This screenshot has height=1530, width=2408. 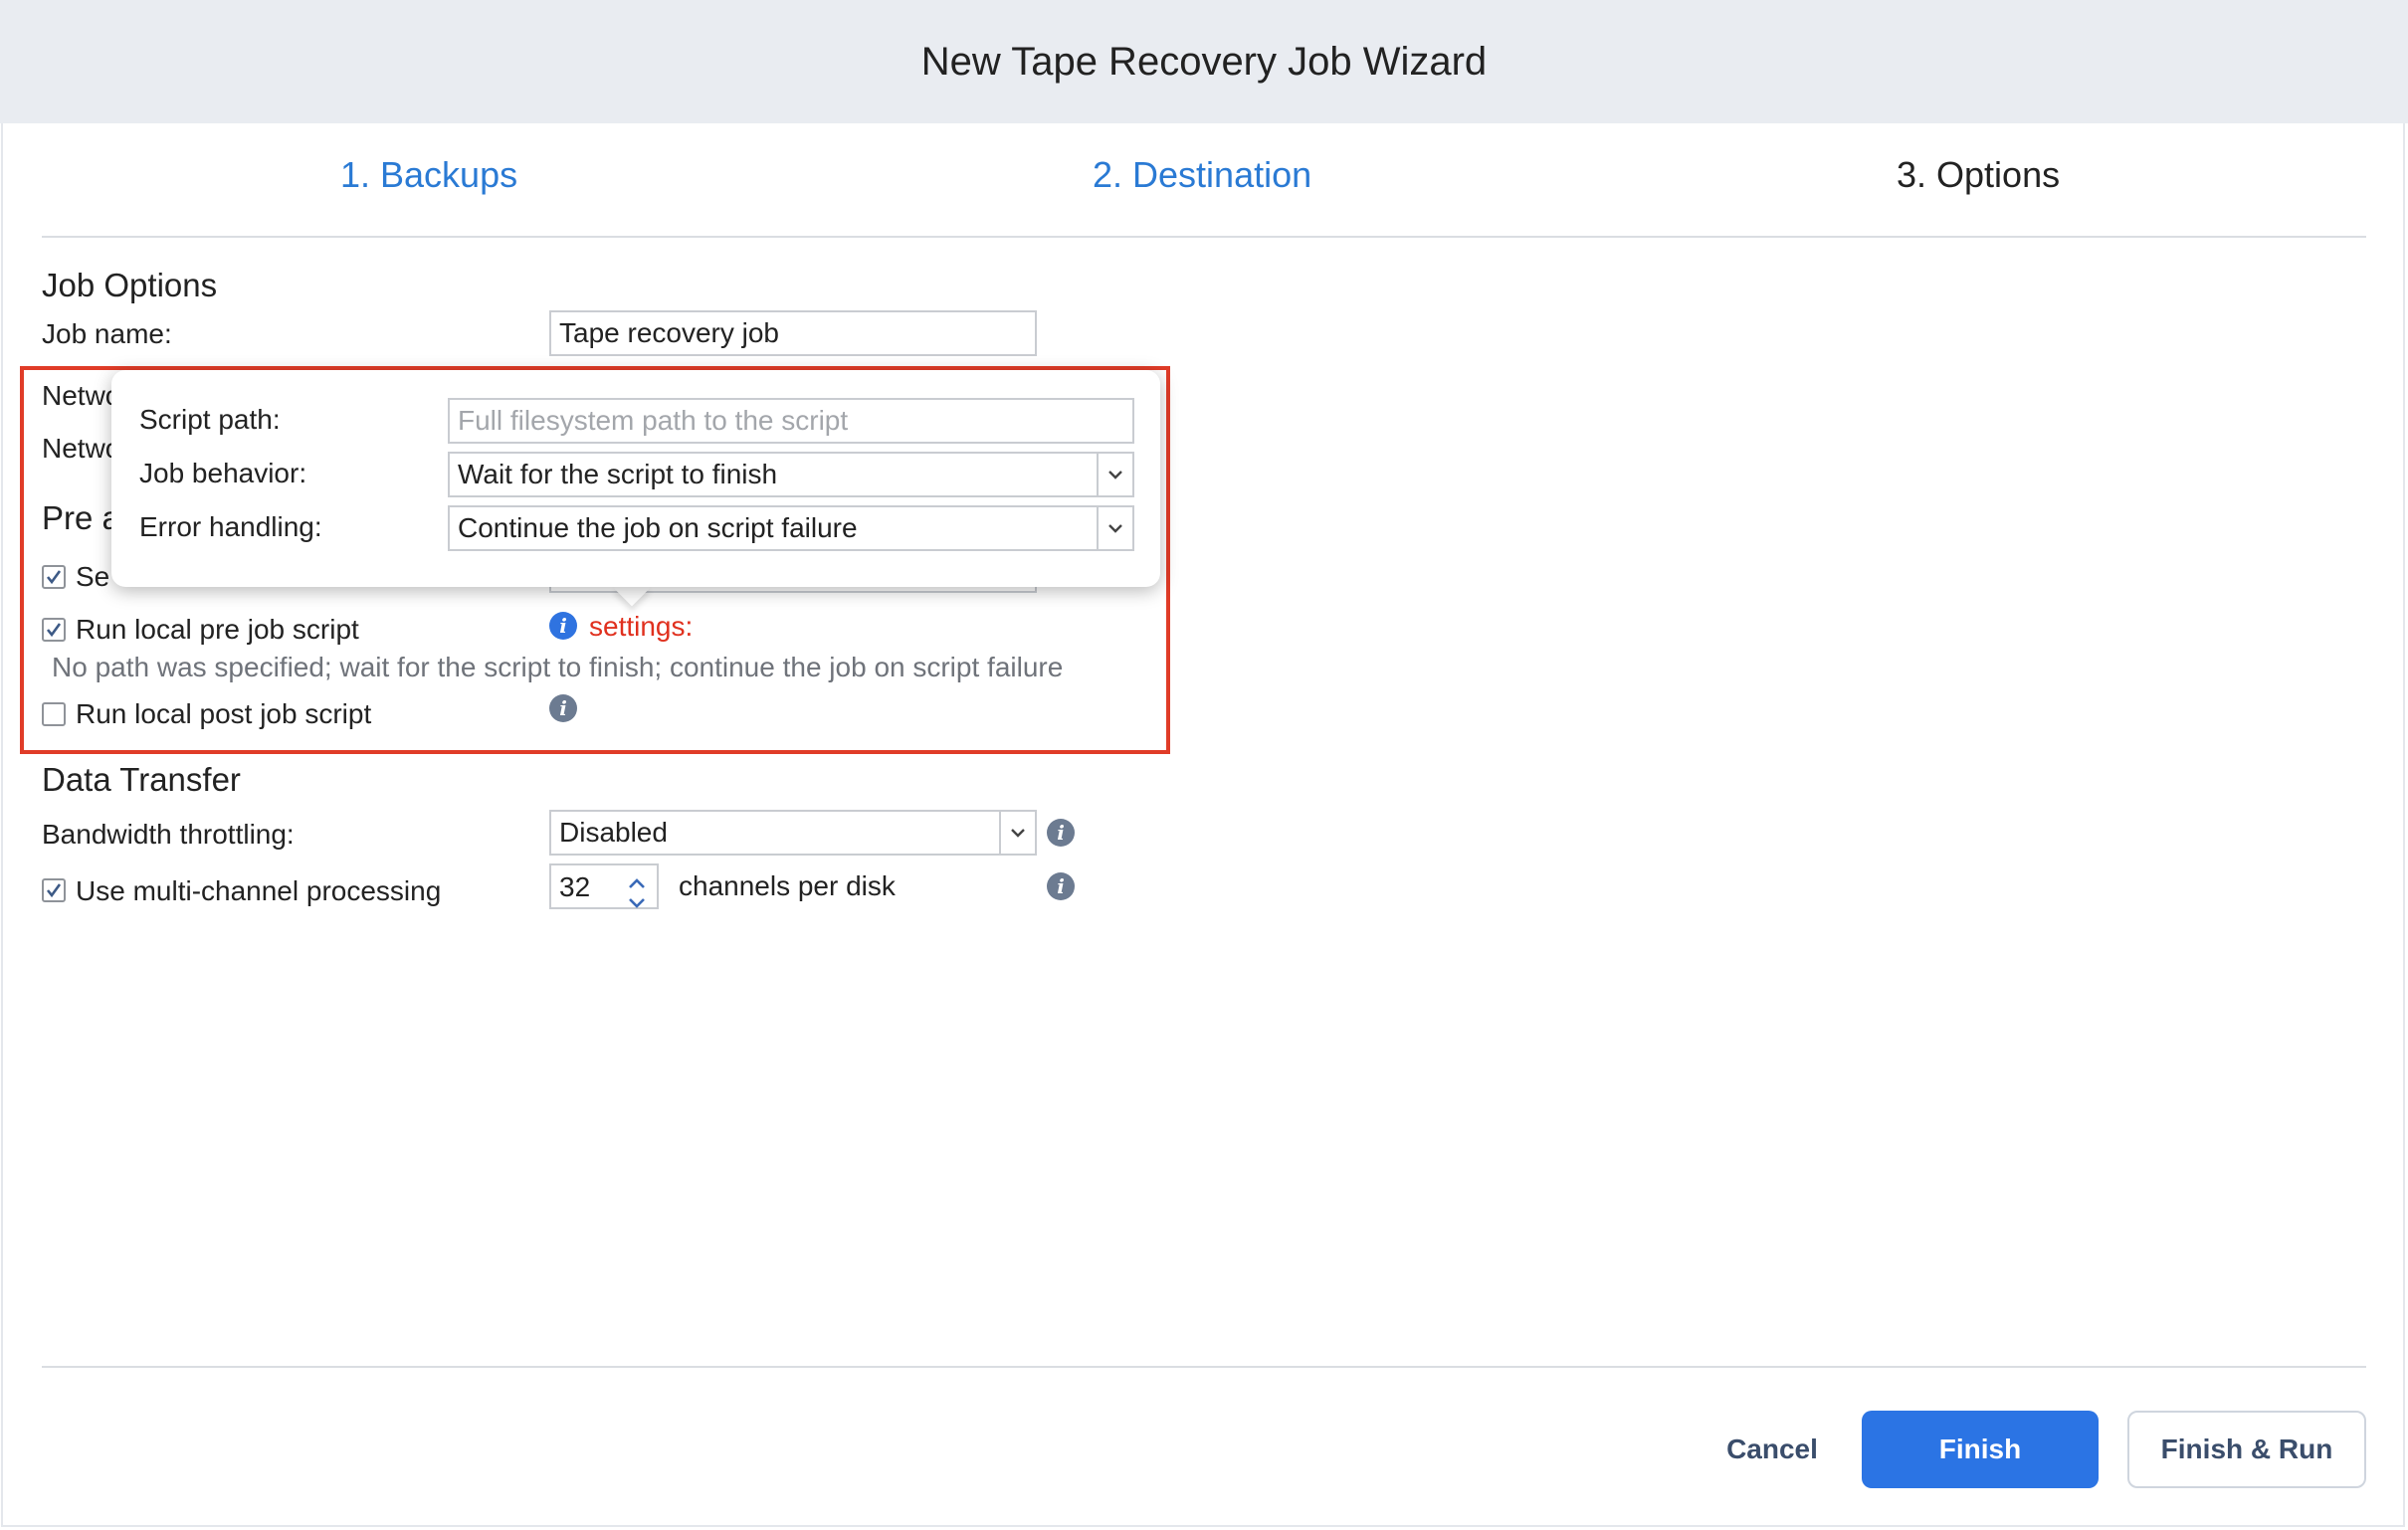 What do you see at coordinates (575, 886) in the screenshot?
I see `channels-value: 32` at bounding box center [575, 886].